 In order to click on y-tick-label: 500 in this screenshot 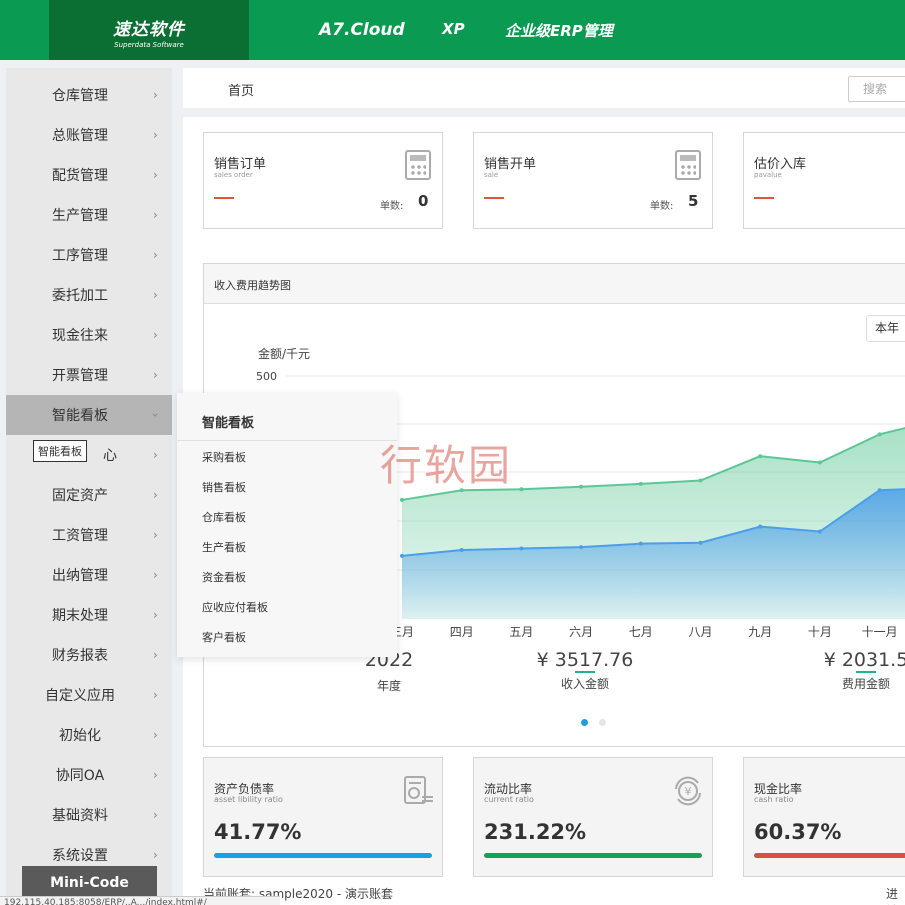, I will do `click(266, 376)`.